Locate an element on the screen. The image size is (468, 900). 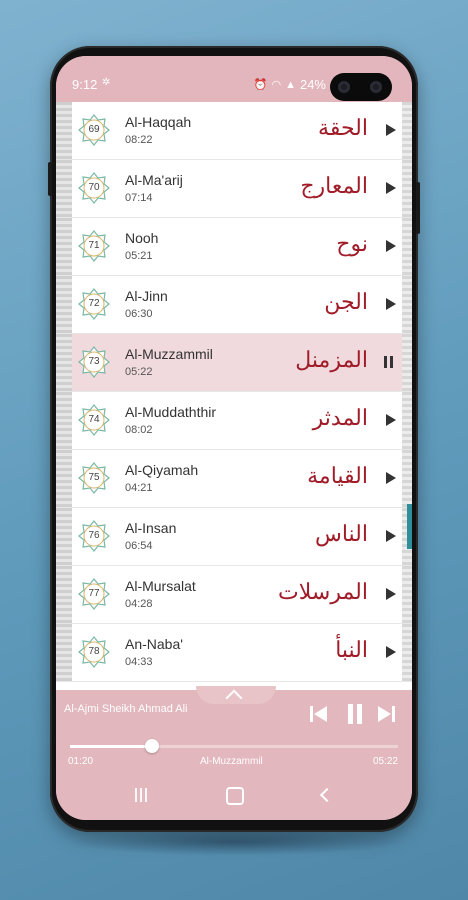
surah-duration: 06:30 is located at coordinates (139, 314).